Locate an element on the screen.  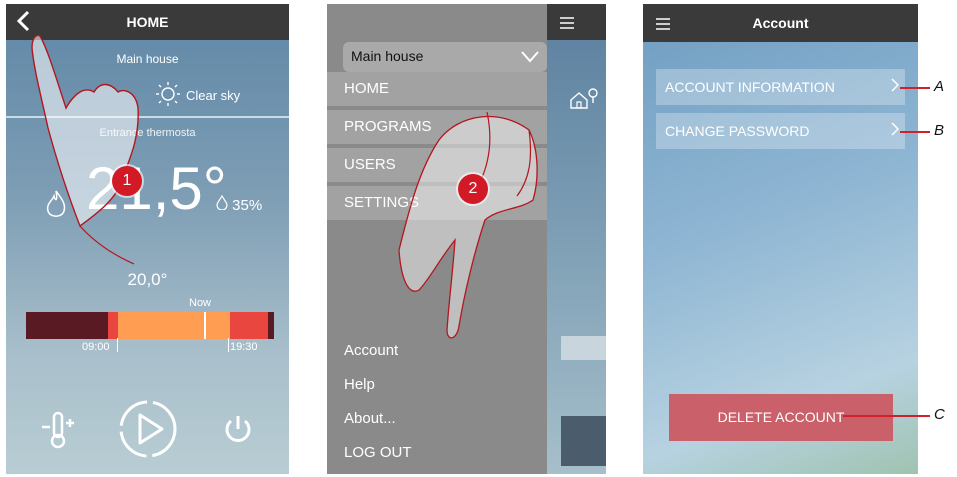
dropdown-value: Main house is located at coordinates (387, 56).